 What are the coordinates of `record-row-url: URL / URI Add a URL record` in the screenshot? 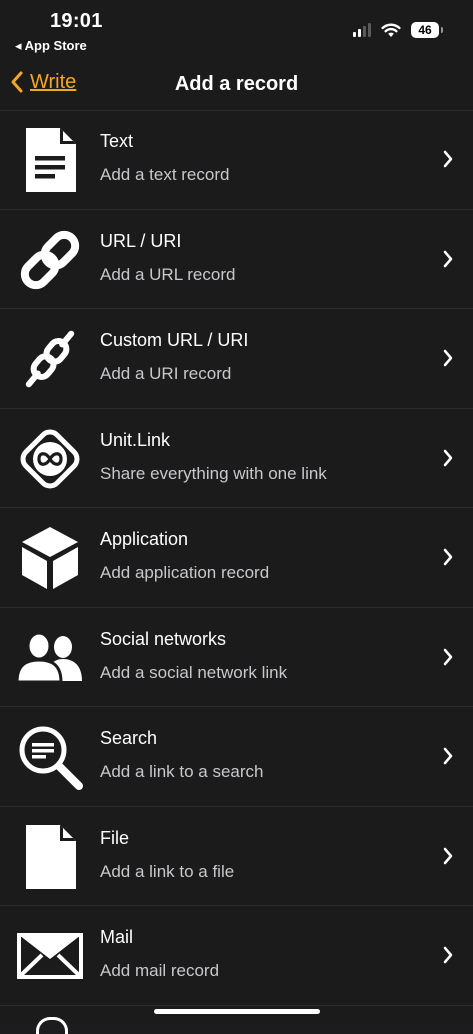 It's located at (236, 259).